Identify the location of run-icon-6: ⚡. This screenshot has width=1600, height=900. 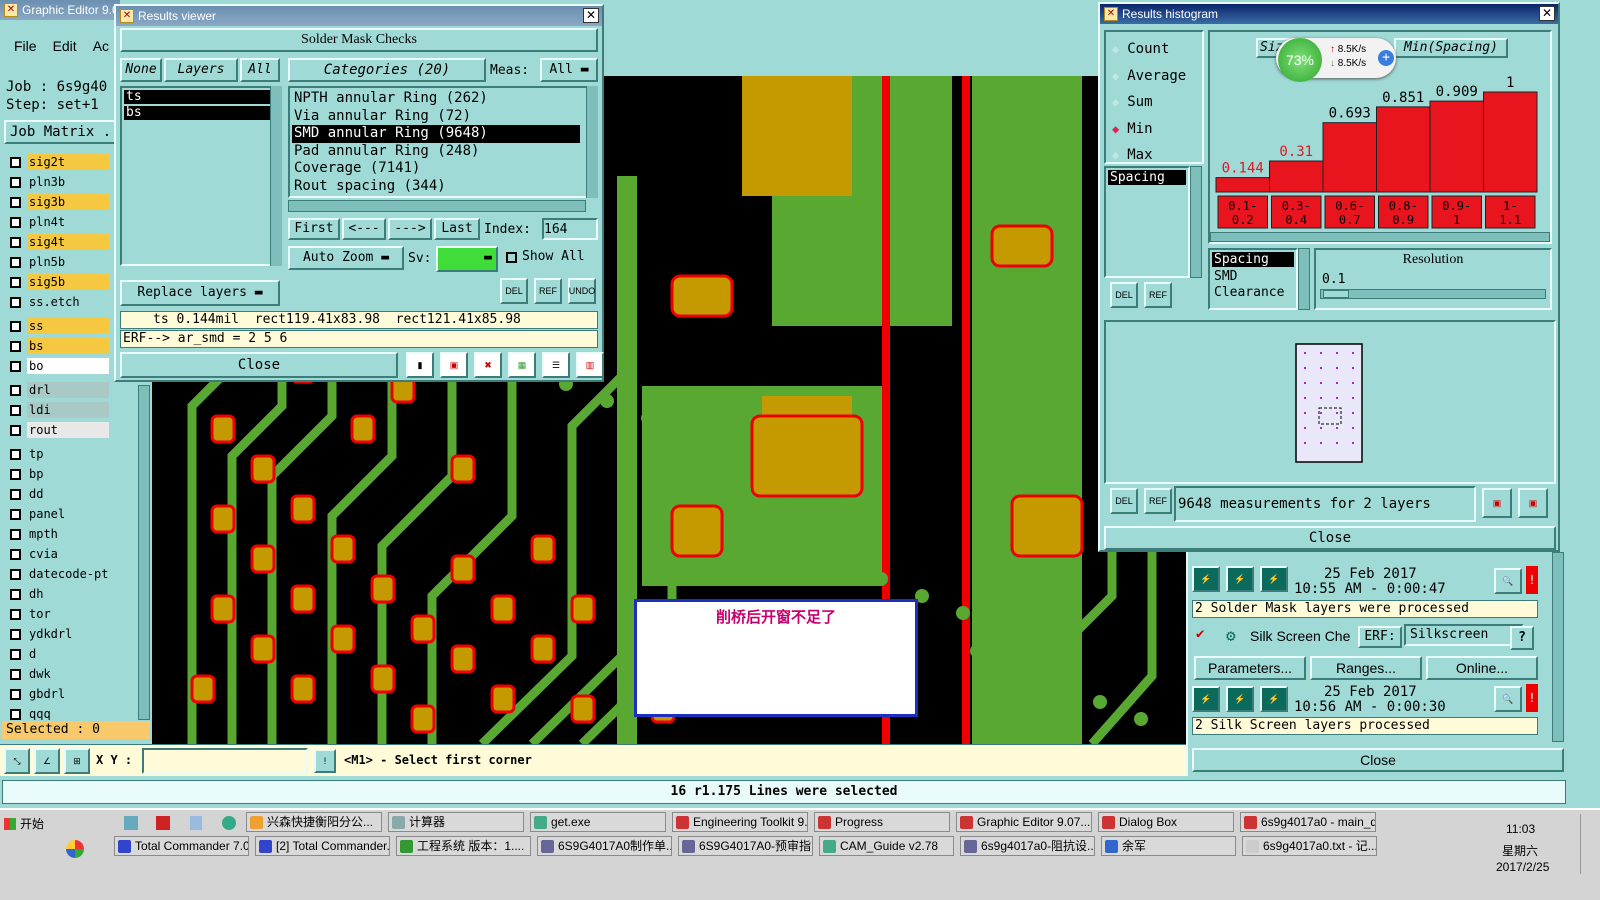
(1274, 699).